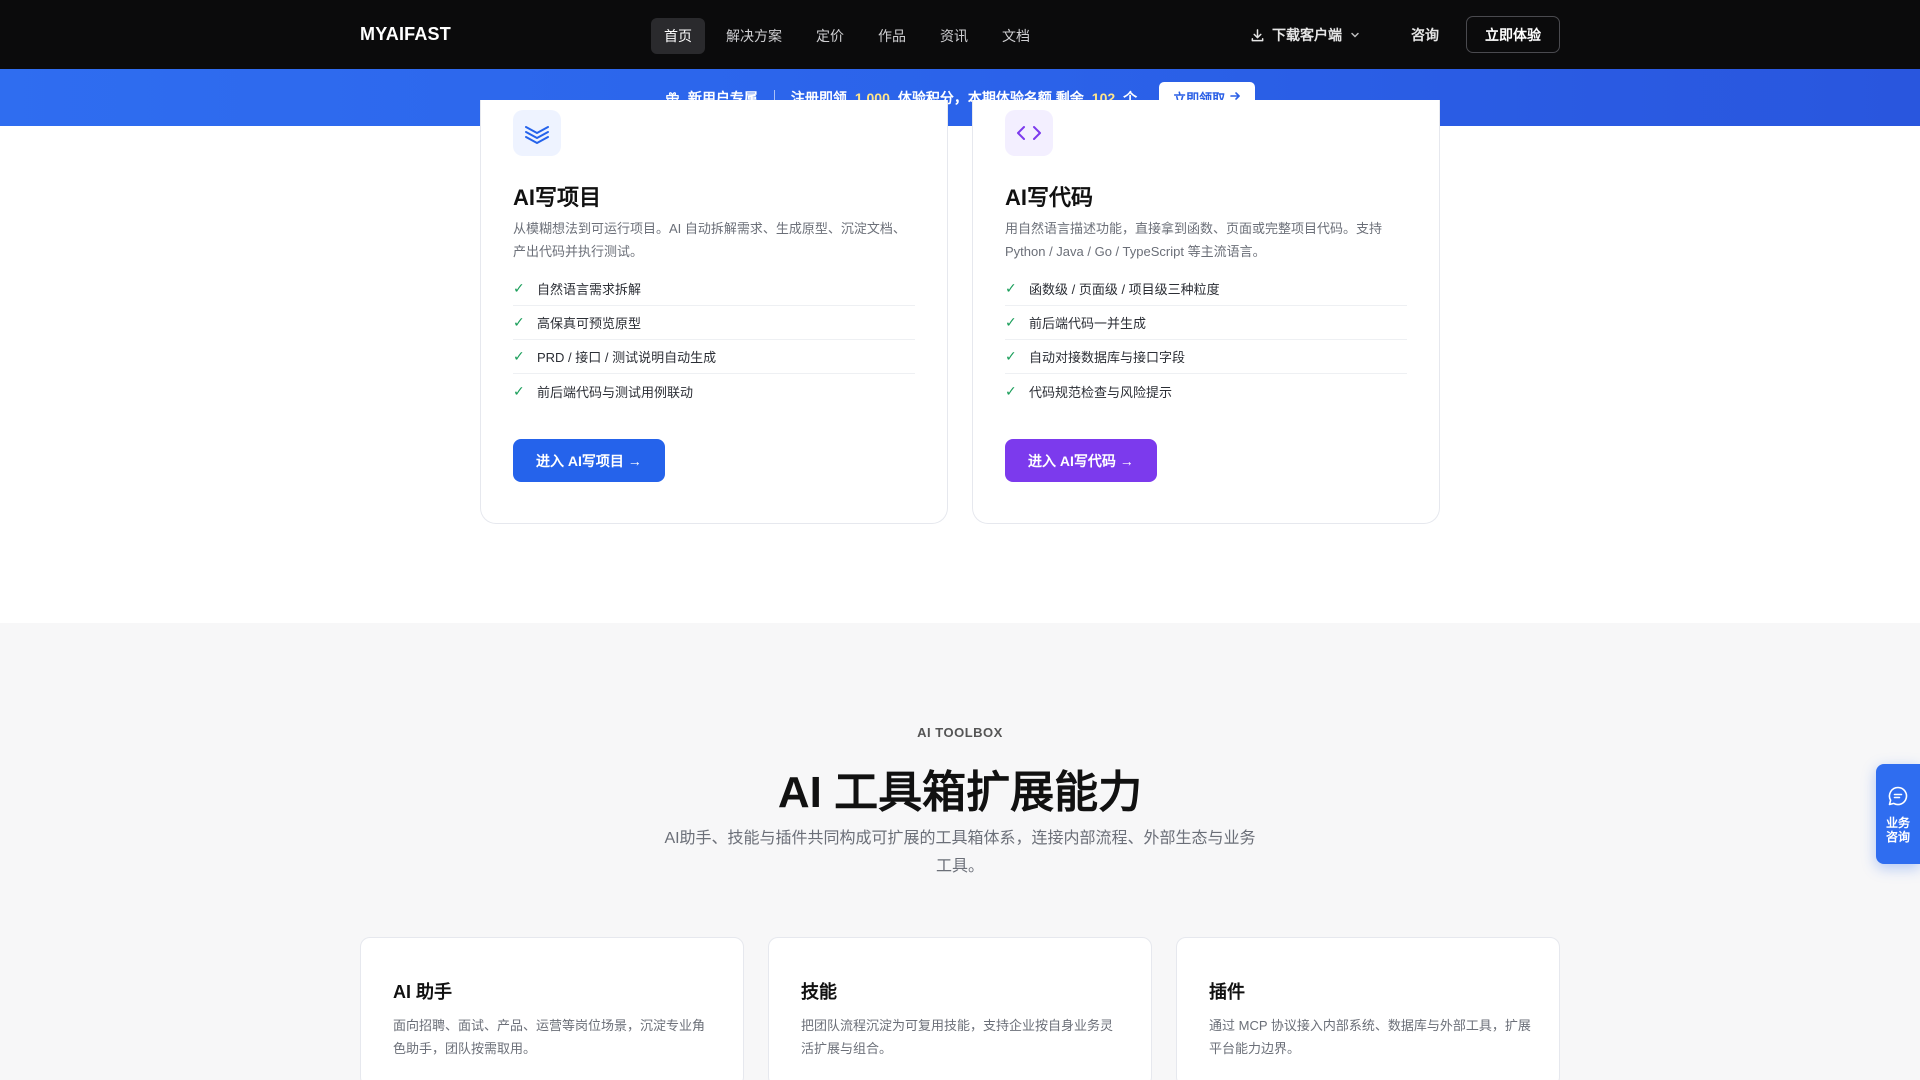 The height and width of the screenshot is (1080, 1920). What do you see at coordinates (957, 1037) in the screenshot?
I see `tool-card-description: 把团队流程沉淀为可复用技能，支持企业按自身业务灵活扩展与组合。` at bounding box center [957, 1037].